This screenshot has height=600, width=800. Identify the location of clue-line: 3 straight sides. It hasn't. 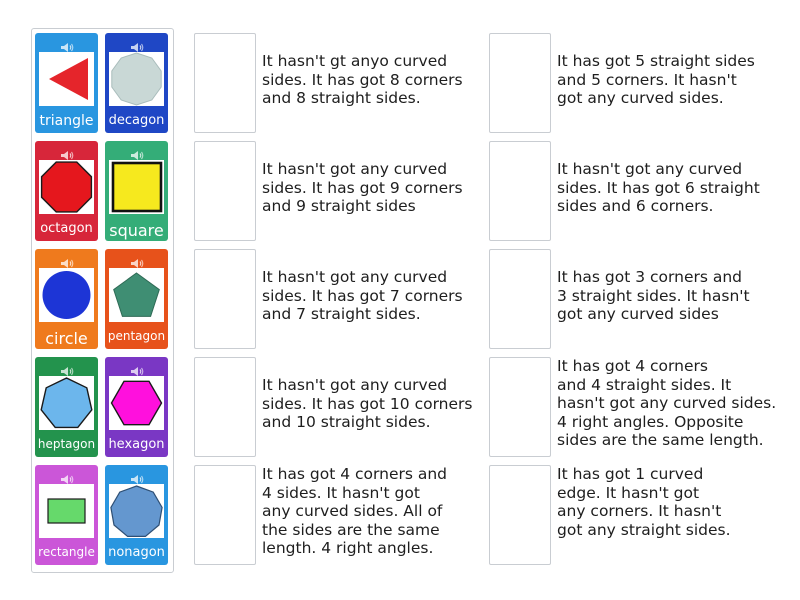
(653, 295).